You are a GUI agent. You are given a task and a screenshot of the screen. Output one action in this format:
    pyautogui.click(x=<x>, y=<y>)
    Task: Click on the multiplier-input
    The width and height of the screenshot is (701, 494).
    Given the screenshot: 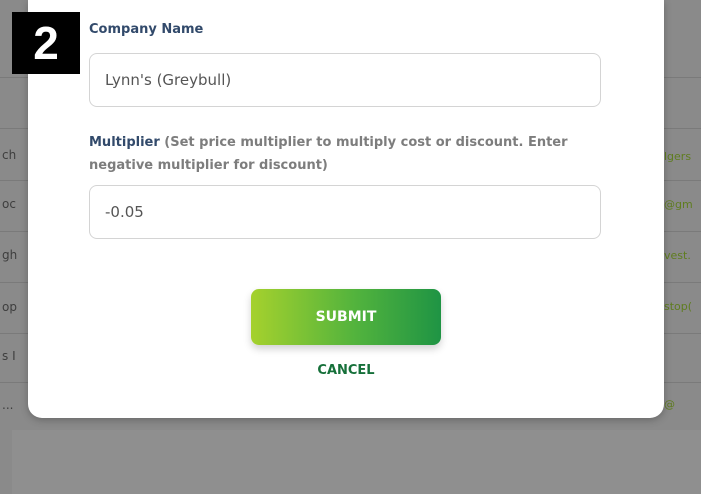 What is the action you would take?
    pyautogui.click(x=345, y=212)
    